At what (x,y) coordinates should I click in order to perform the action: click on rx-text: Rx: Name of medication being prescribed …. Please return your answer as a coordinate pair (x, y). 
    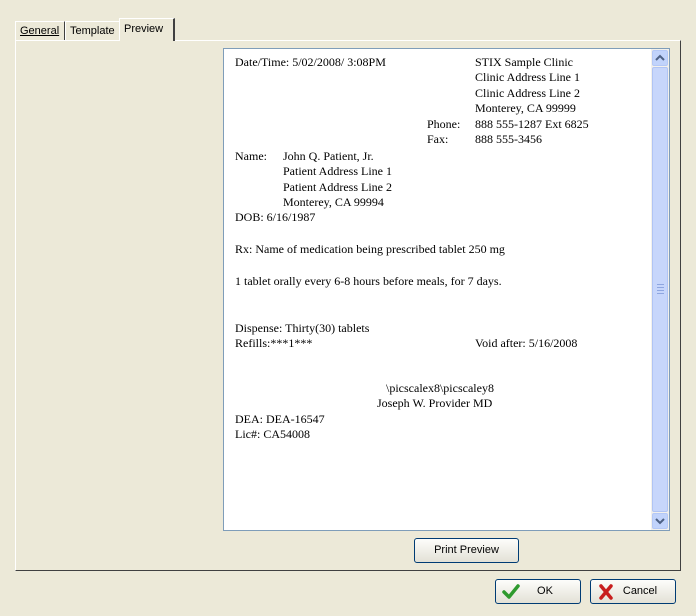
    Looking at the image, I should click on (370, 249).